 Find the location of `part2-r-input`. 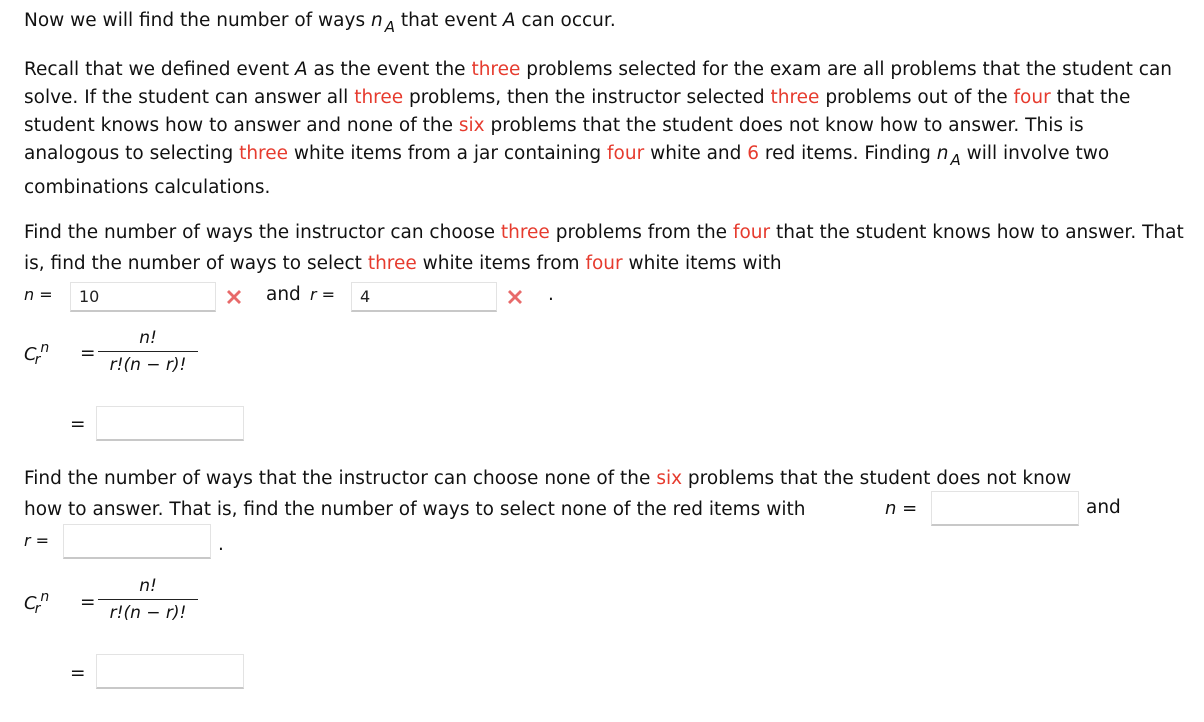

part2-r-input is located at coordinates (137, 541).